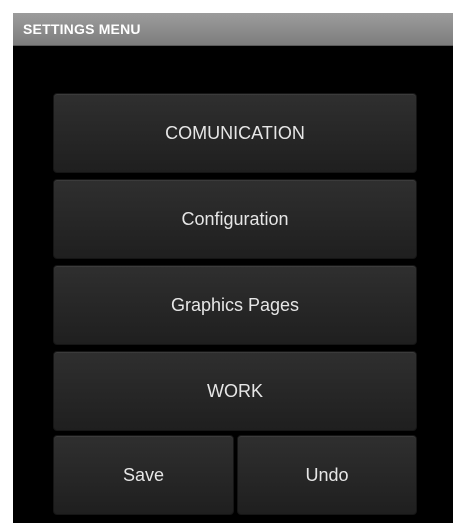 The width and height of the screenshot is (468, 528). I want to click on configuration-button: Configuration, so click(235, 219).